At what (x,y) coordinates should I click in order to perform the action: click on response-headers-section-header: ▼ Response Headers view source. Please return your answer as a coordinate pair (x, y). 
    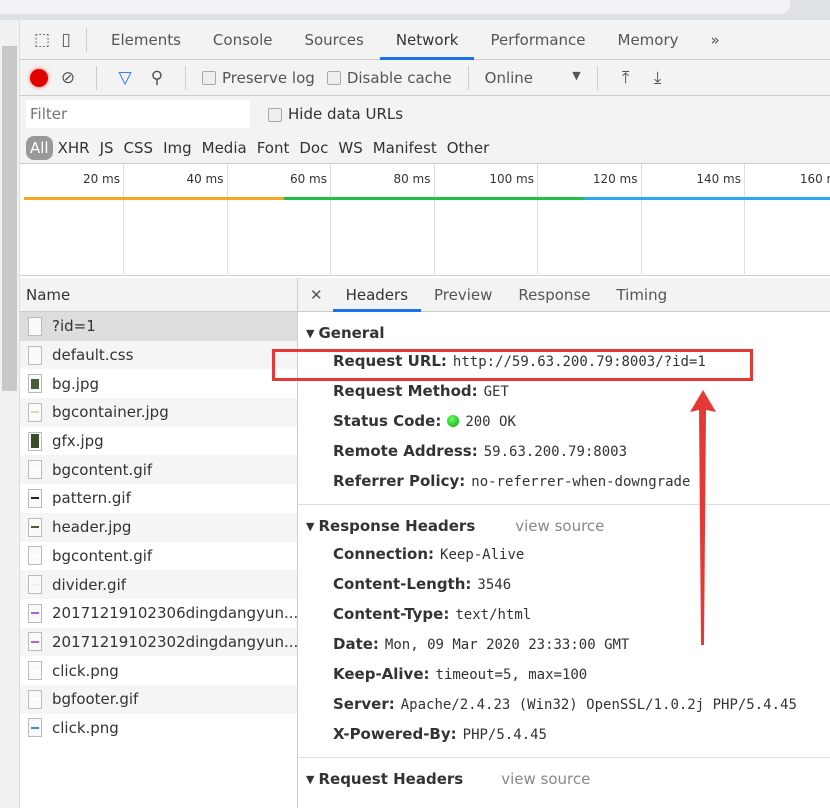
    Looking at the image, I should click on (564, 522).